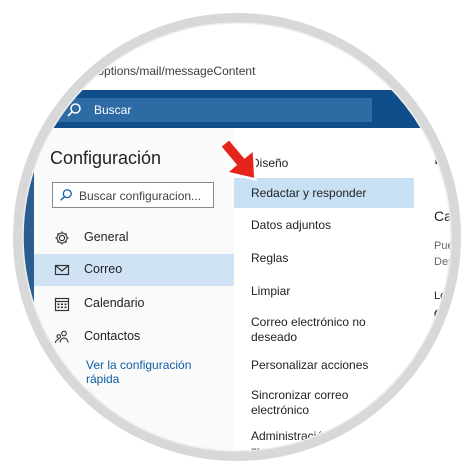  I want to click on menu-item-customize-actions: Personalizar acciones, so click(324, 366).